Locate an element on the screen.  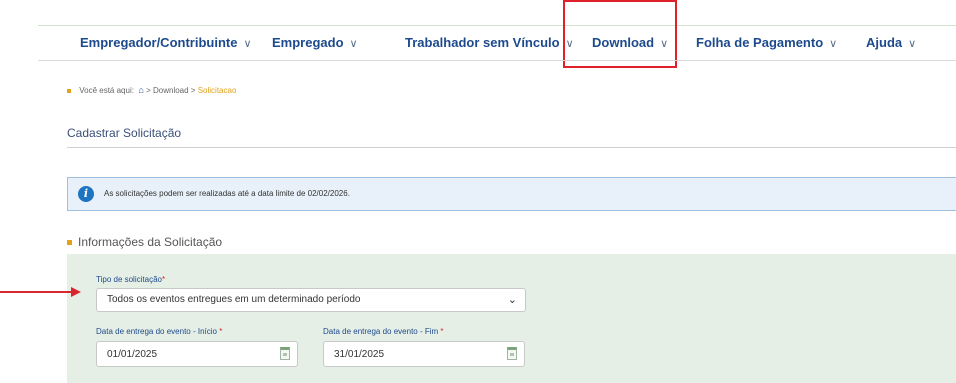
home-icon: ⌂ is located at coordinates (140, 90).